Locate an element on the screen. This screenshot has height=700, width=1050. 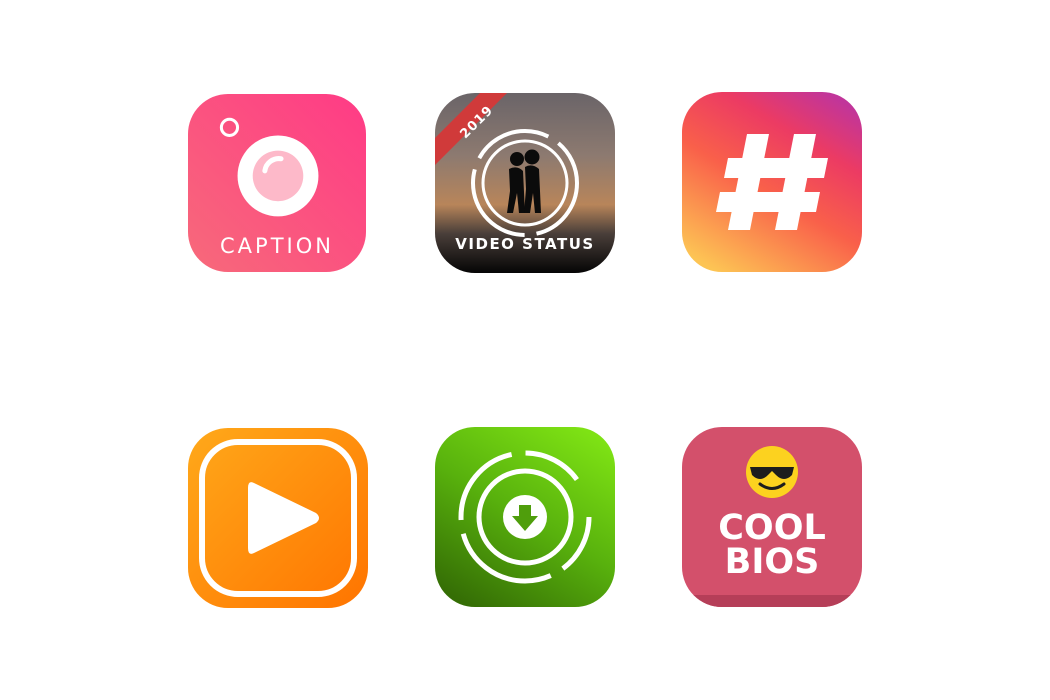
sunglasses-emoji-icon is located at coordinates (772, 517).